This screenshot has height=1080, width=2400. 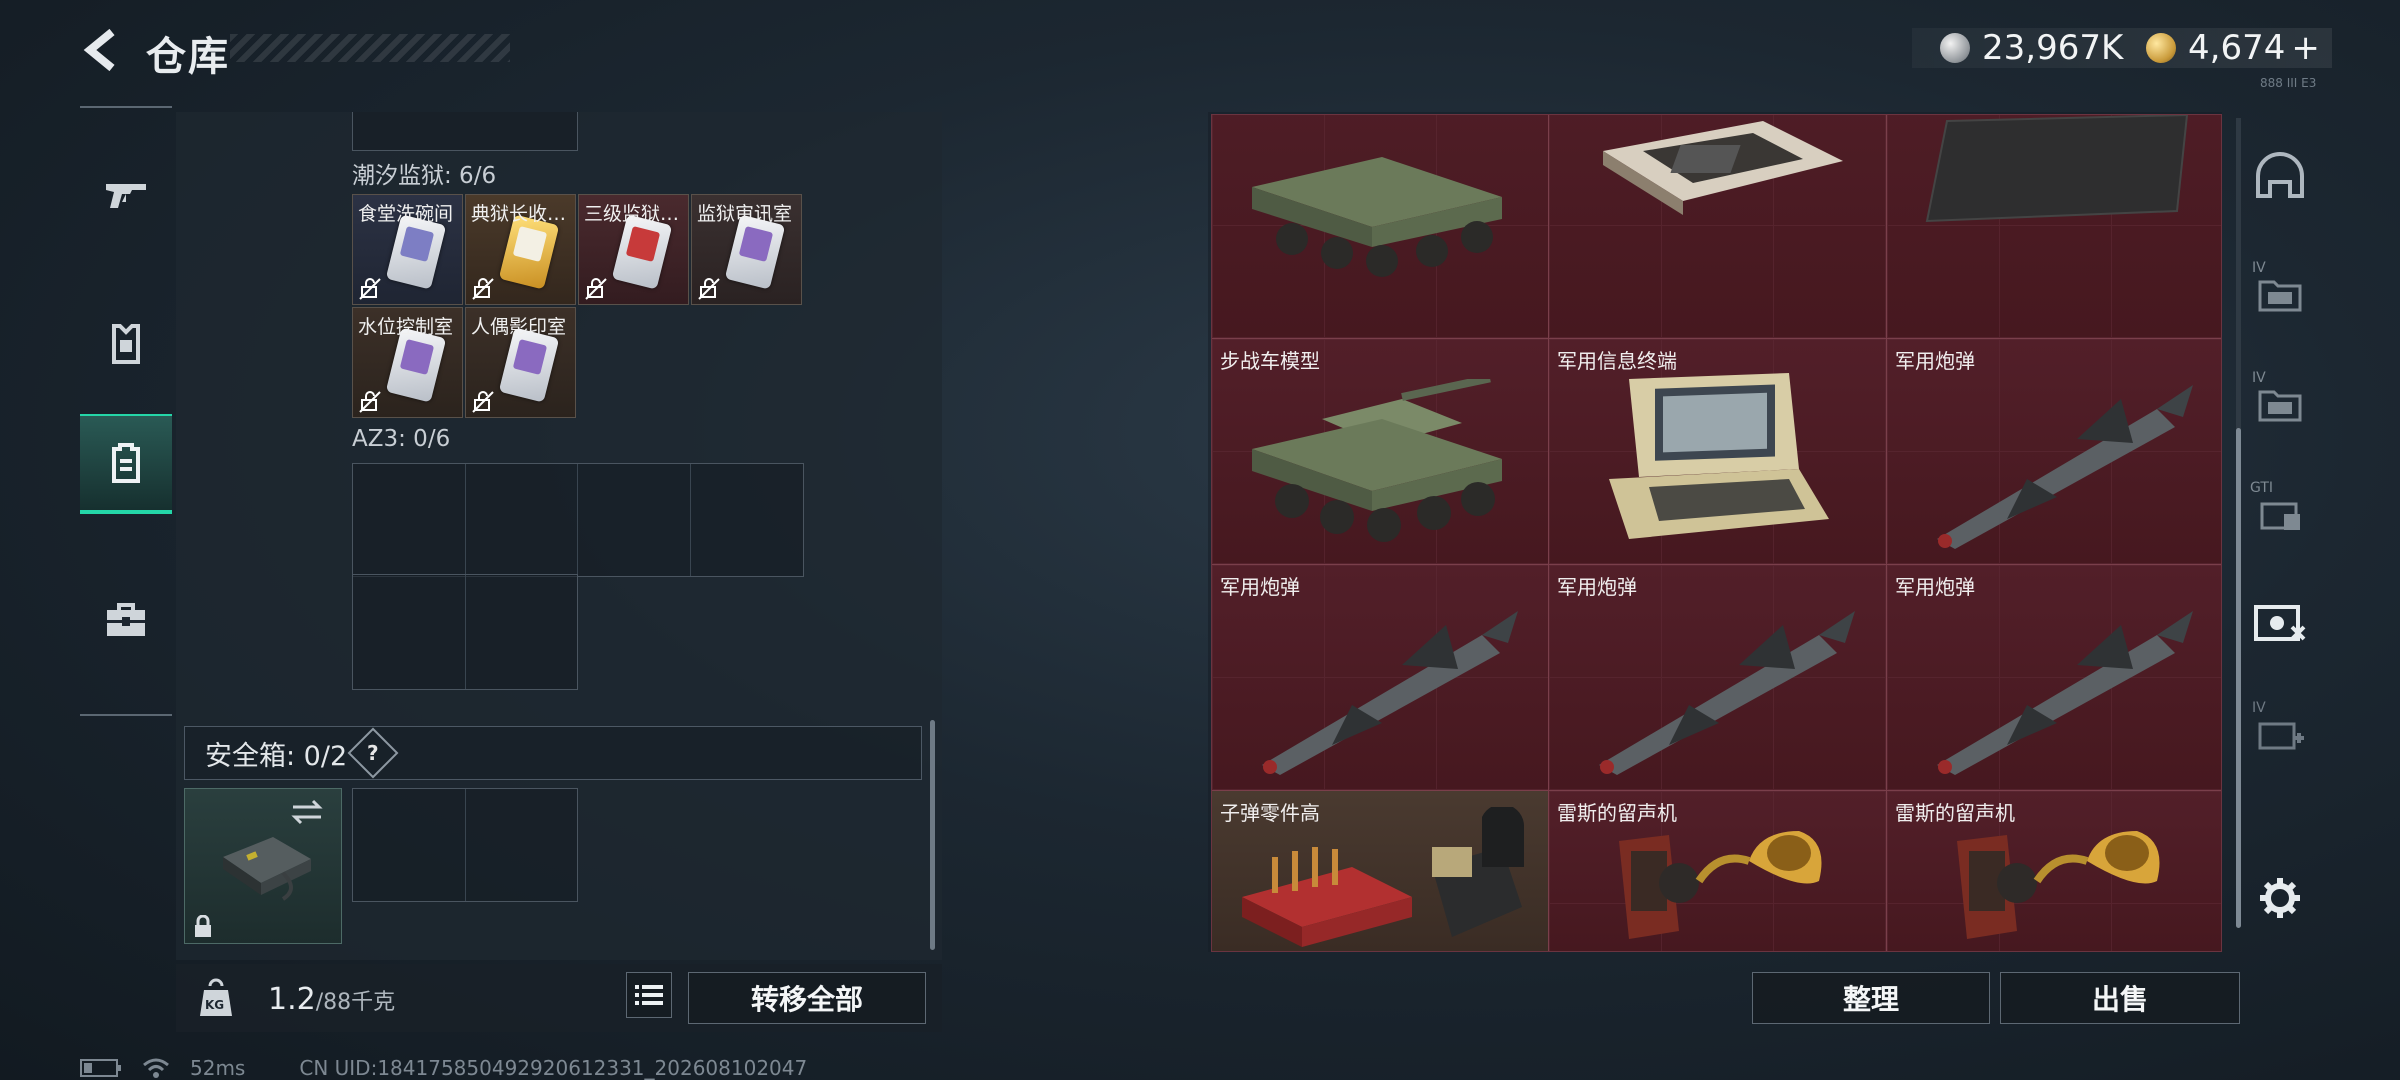 I want to click on safe-box-item, so click(x=263, y=866).